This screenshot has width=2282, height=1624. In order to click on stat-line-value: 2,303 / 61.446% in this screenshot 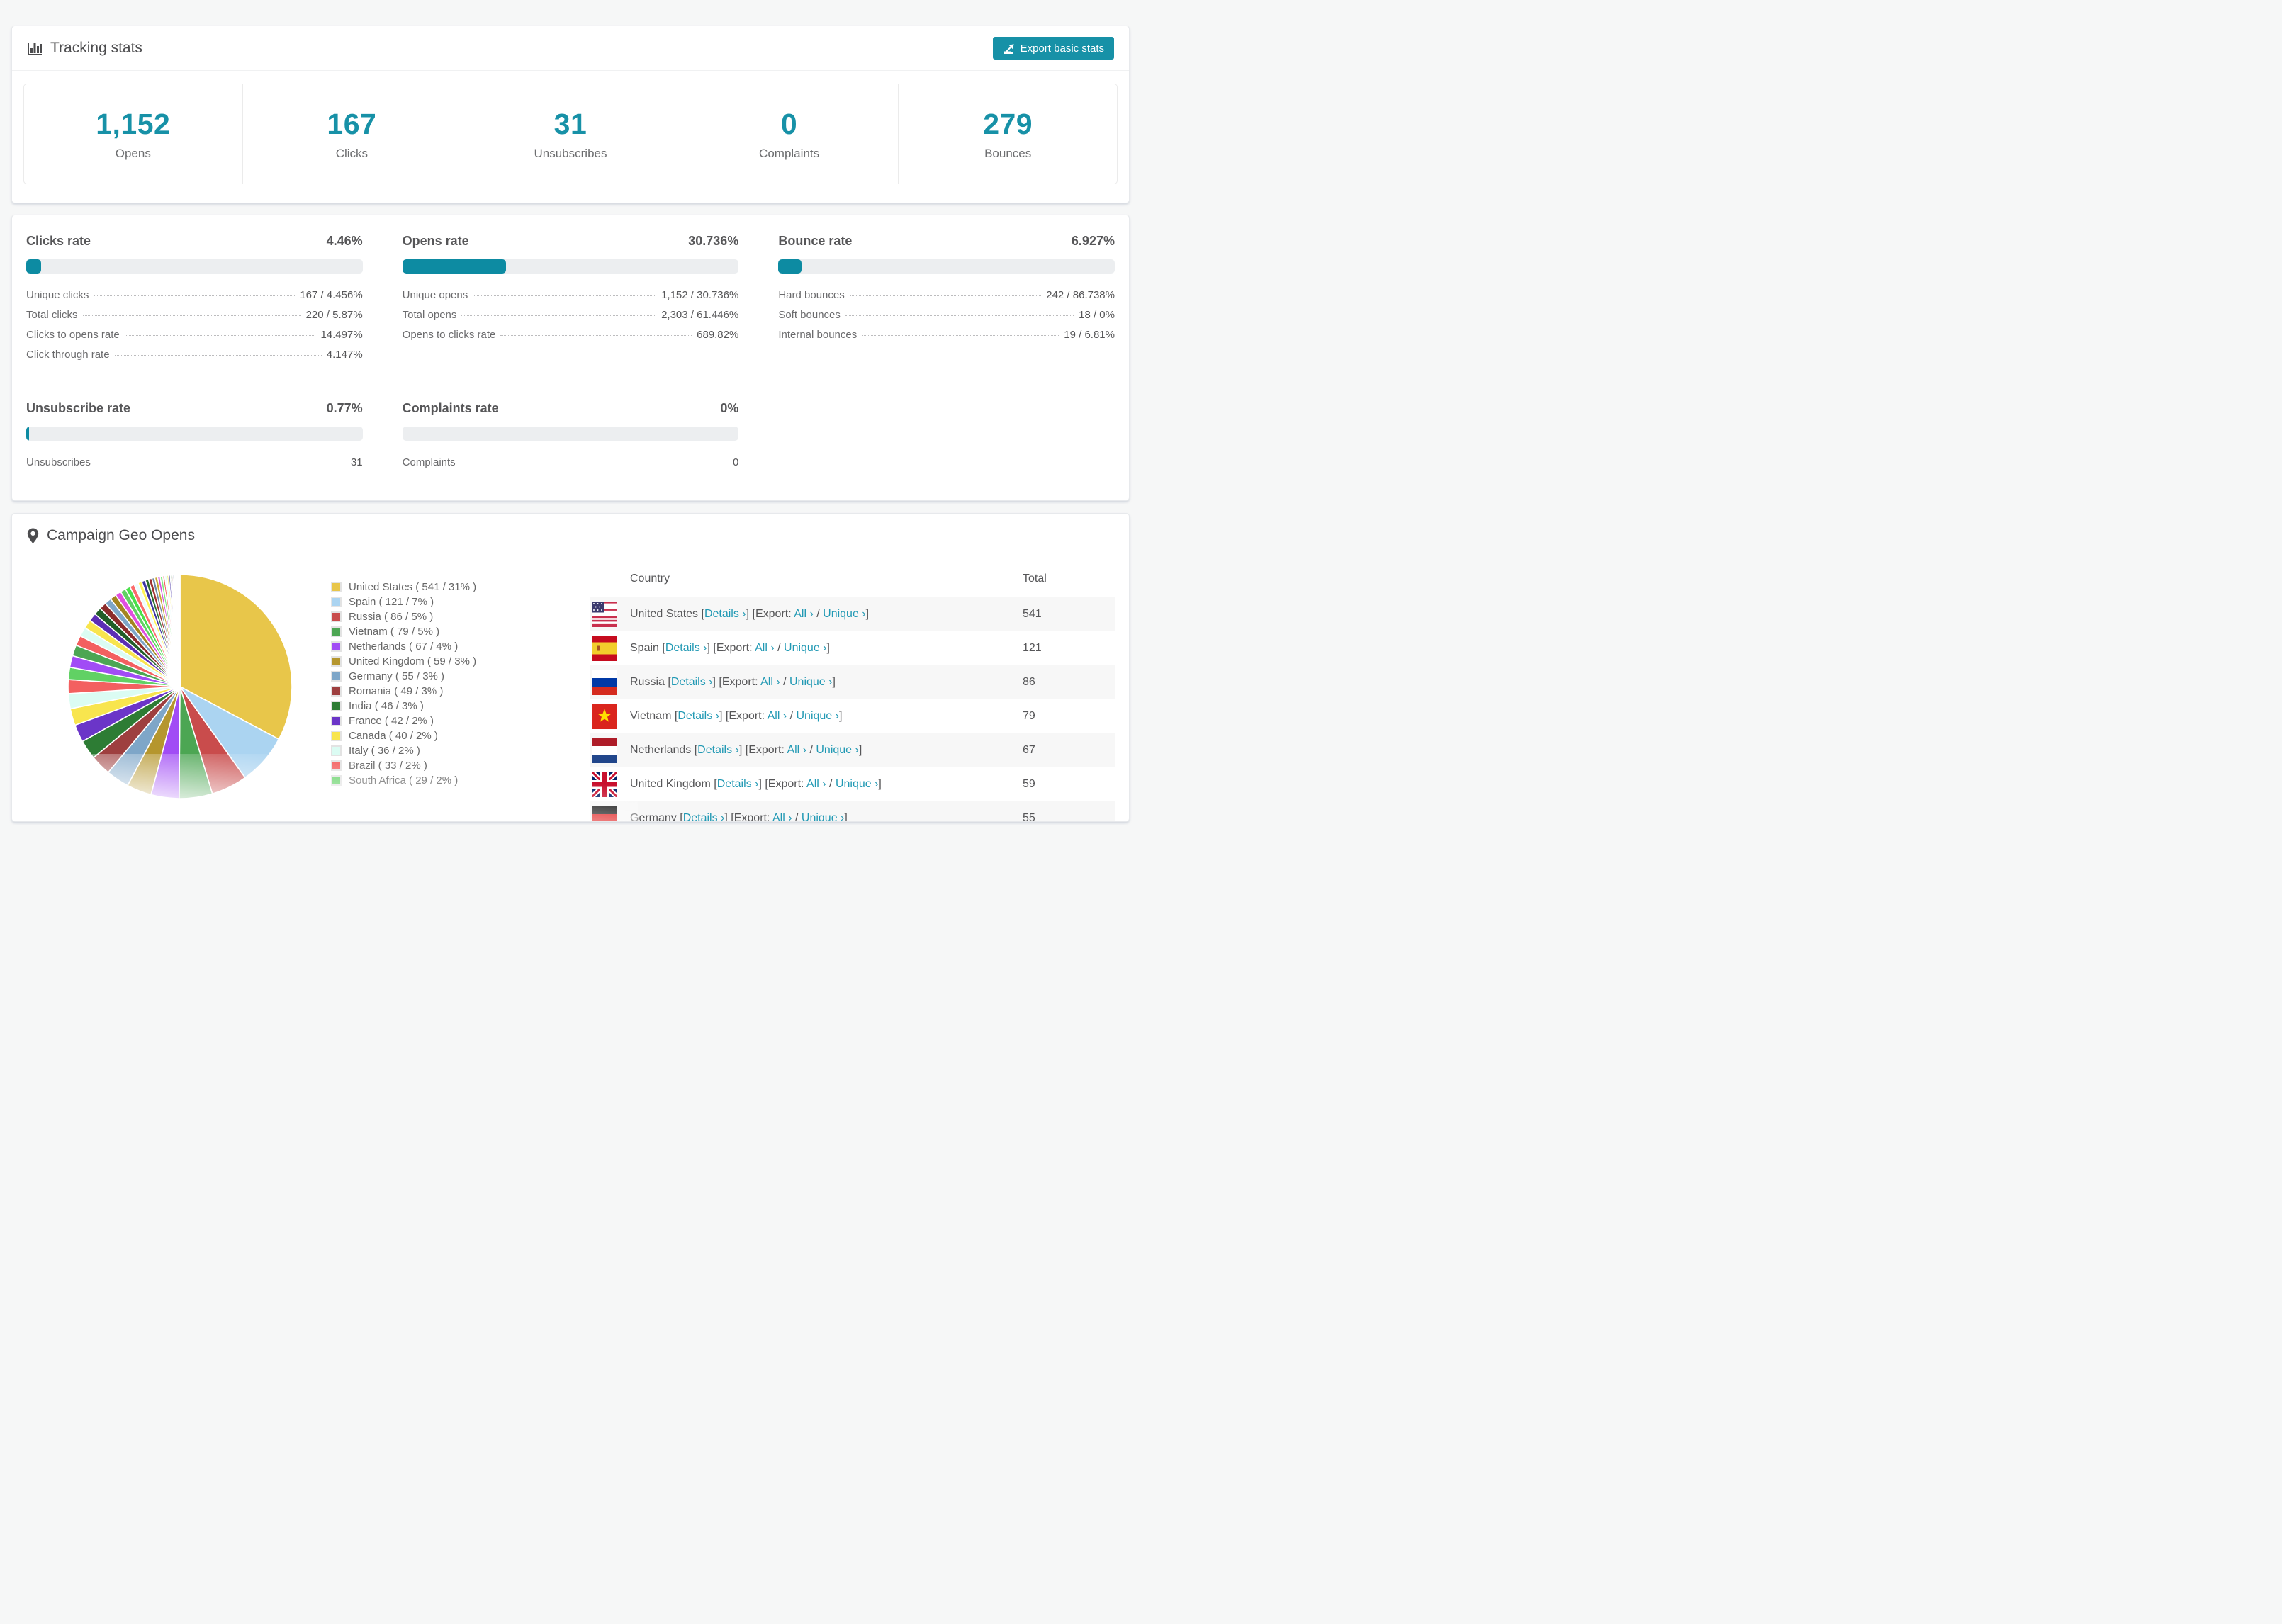, I will do `click(700, 315)`.